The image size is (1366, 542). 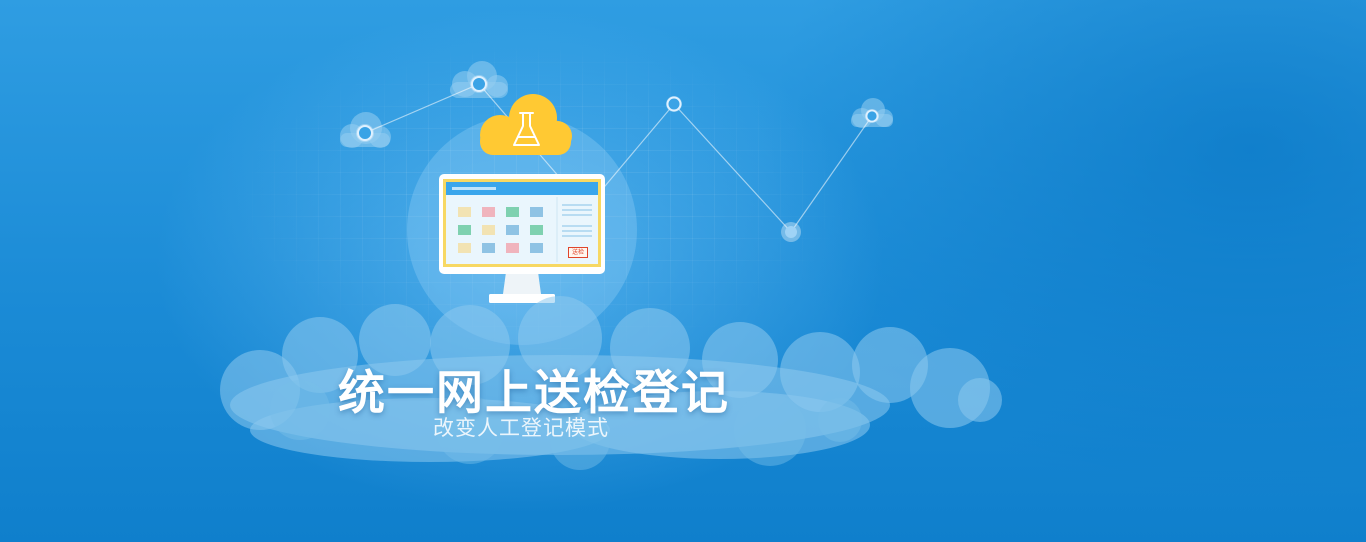 What do you see at coordinates (474, 188) in the screenshot?
I see `screen-header-text` at bounding box center [474, 188].